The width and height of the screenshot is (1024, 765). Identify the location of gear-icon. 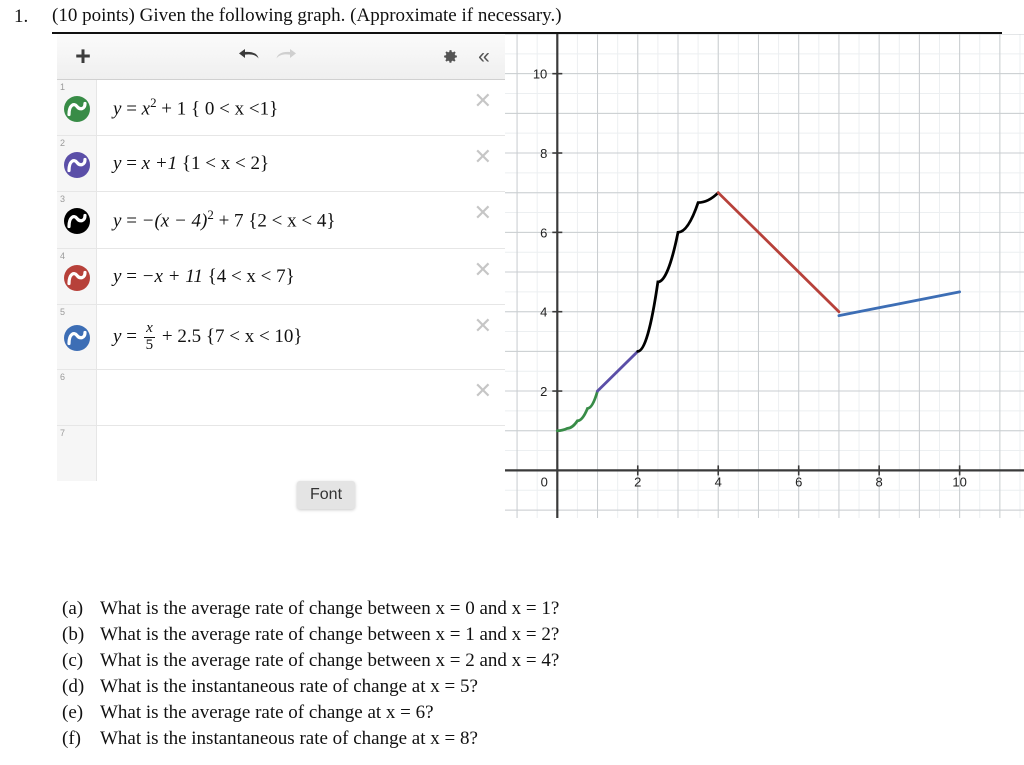
(450, 56).